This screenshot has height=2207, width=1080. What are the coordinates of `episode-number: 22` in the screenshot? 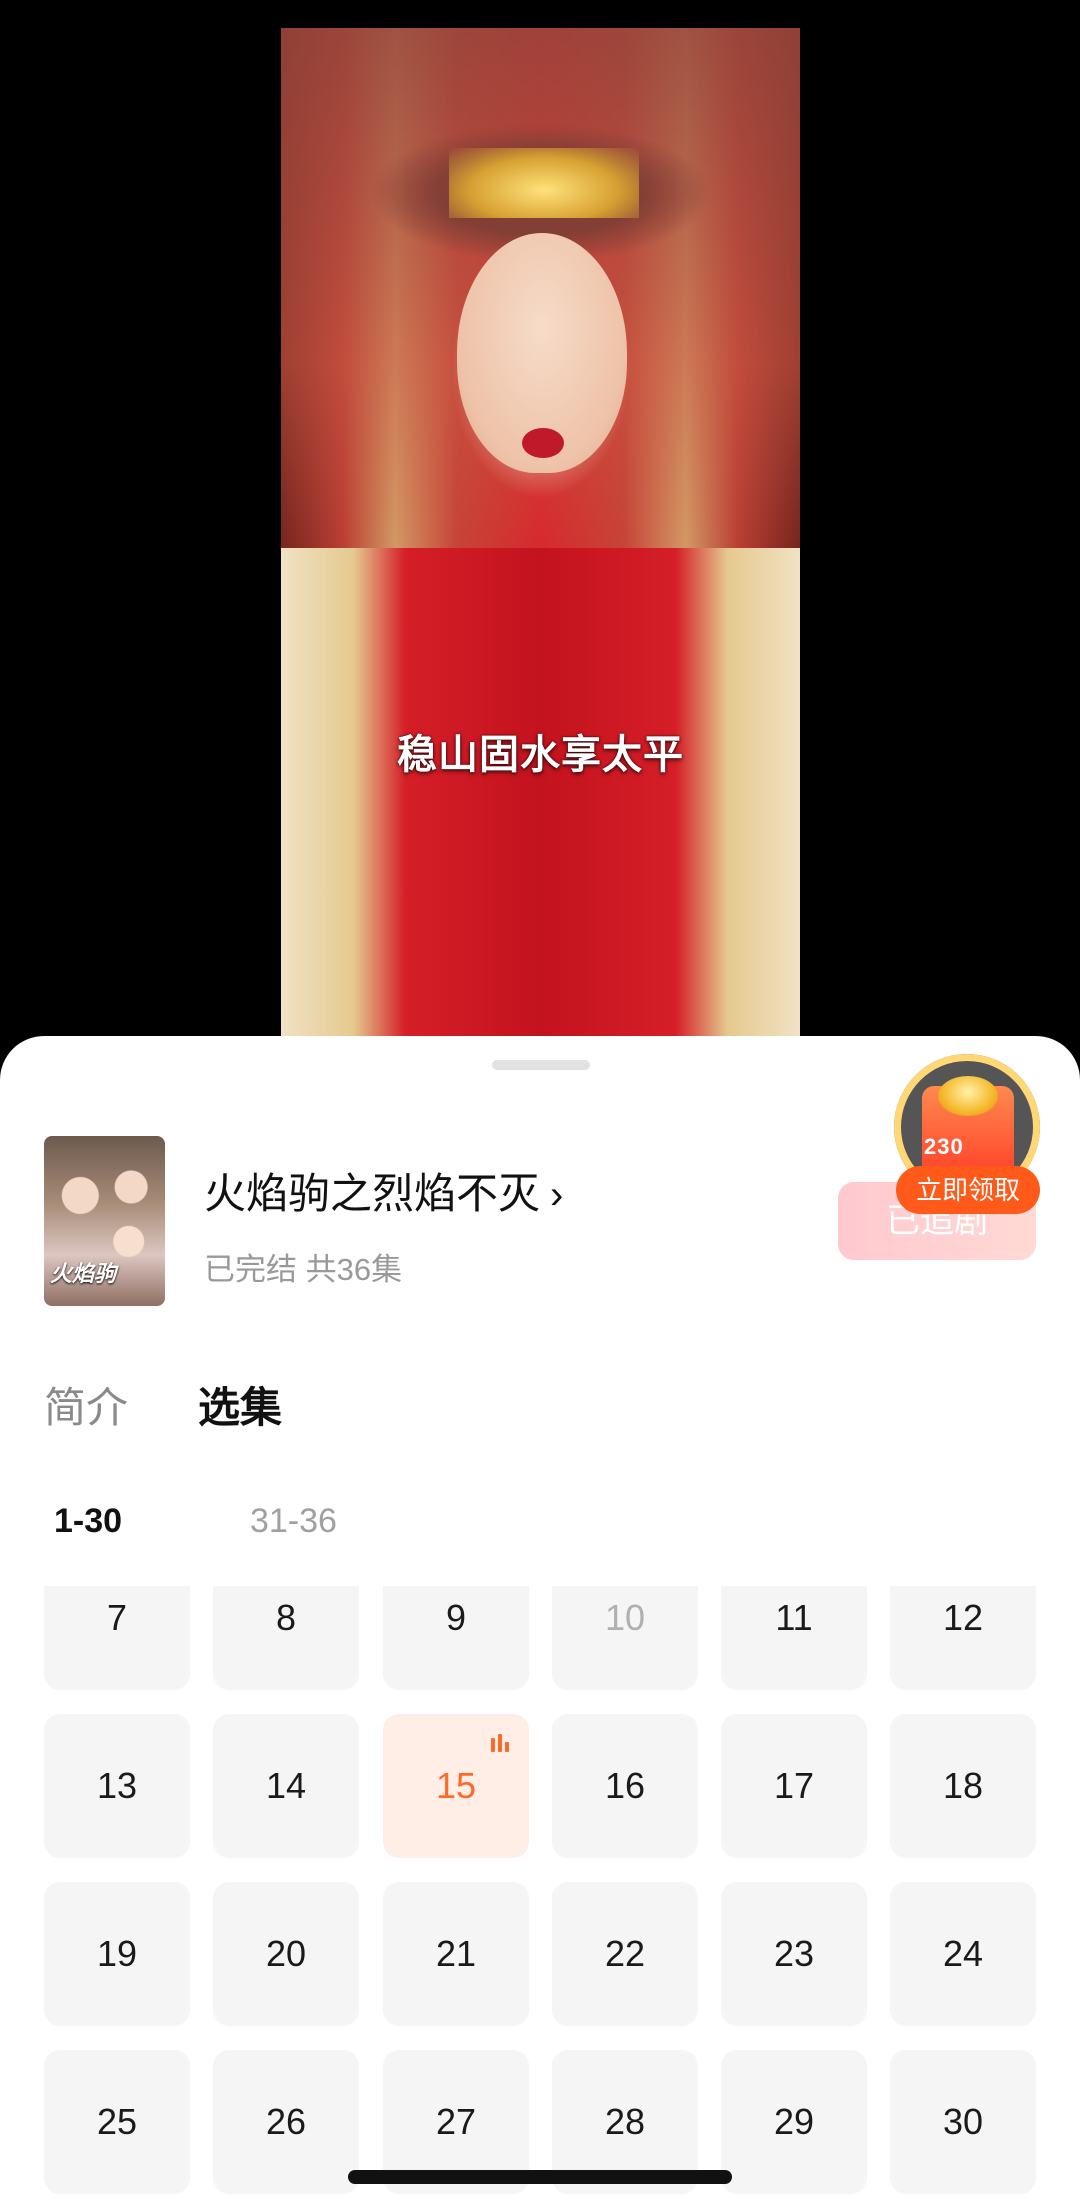 It's located at (625, 1953).